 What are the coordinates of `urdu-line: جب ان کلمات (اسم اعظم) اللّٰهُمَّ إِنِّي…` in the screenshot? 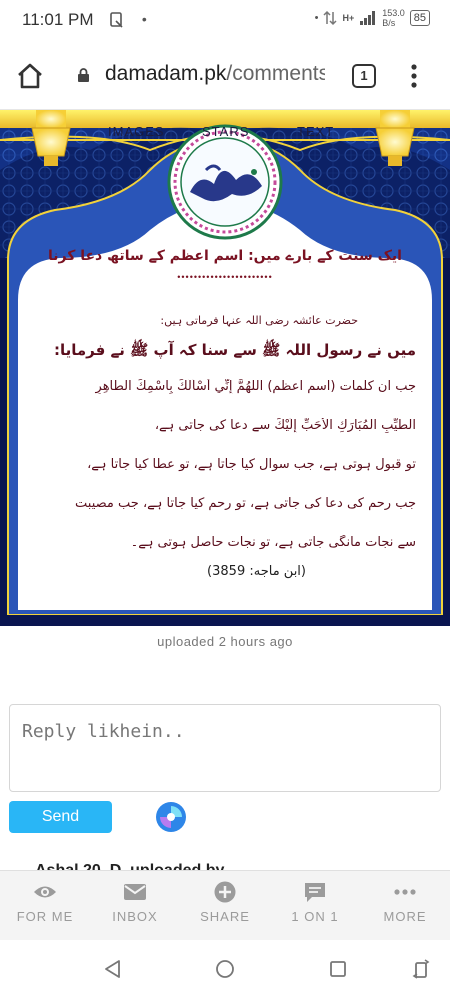 It's located at (255, 386).